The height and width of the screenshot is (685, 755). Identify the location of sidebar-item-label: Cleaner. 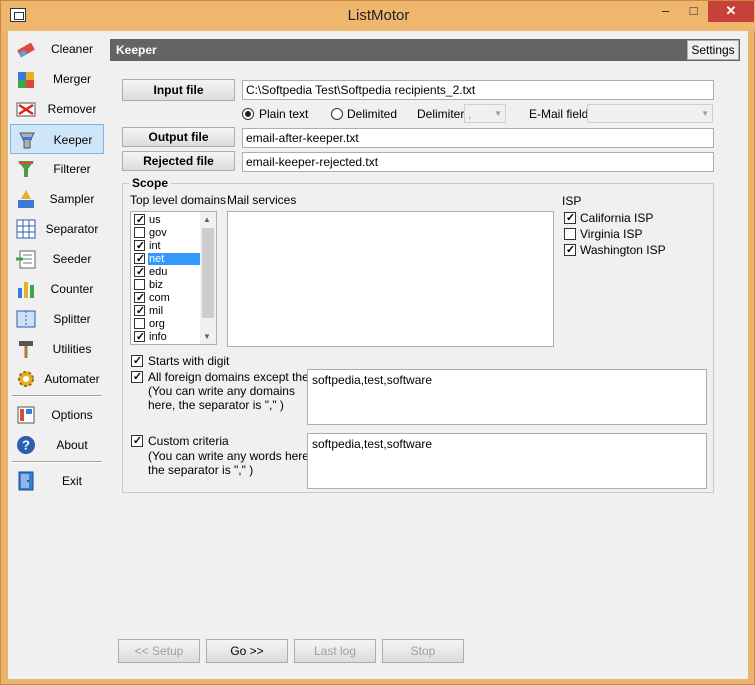
(72, 49).